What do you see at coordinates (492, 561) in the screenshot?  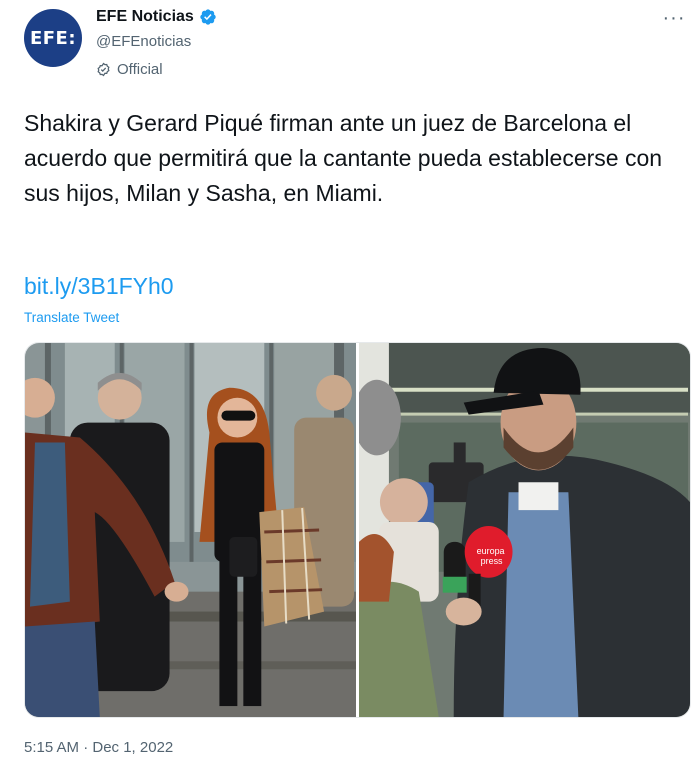 I see `mic-text-press: press` at bounding box center [492, 561].